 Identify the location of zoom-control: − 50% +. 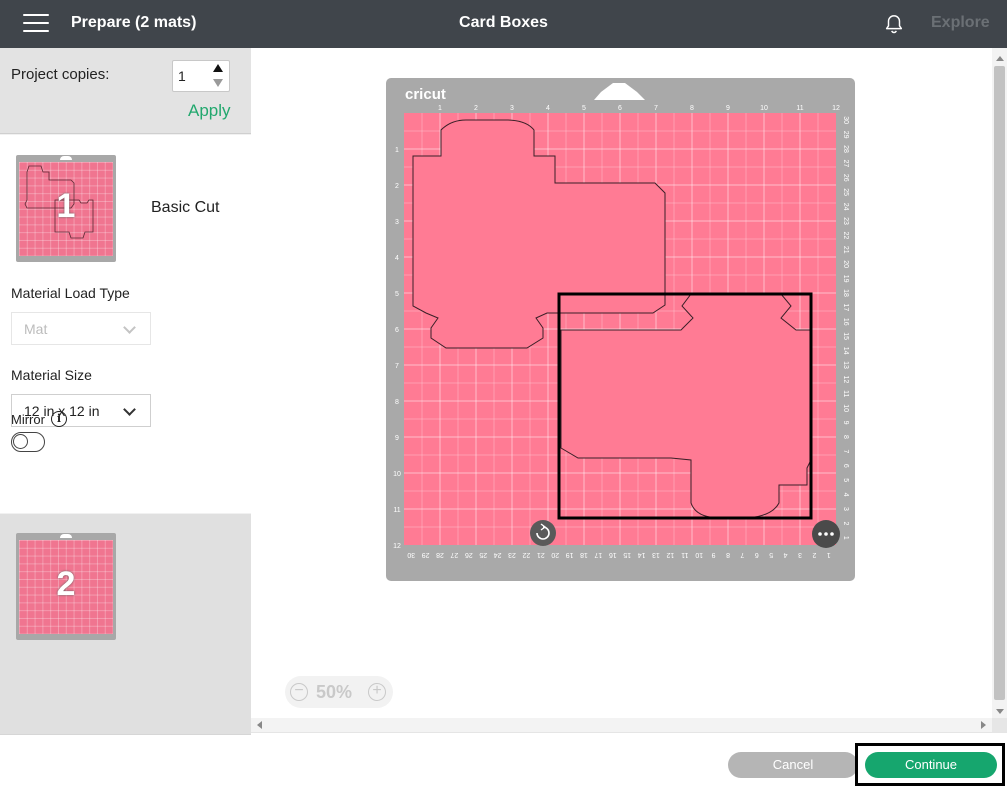
(339, 692).